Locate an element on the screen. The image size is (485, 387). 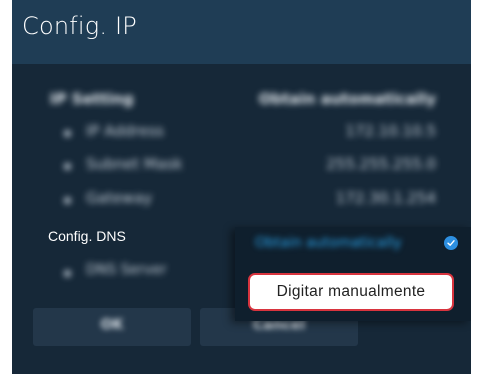
subnet-mask-value: 255.255.255.0 is located at coordinates (381, 164).